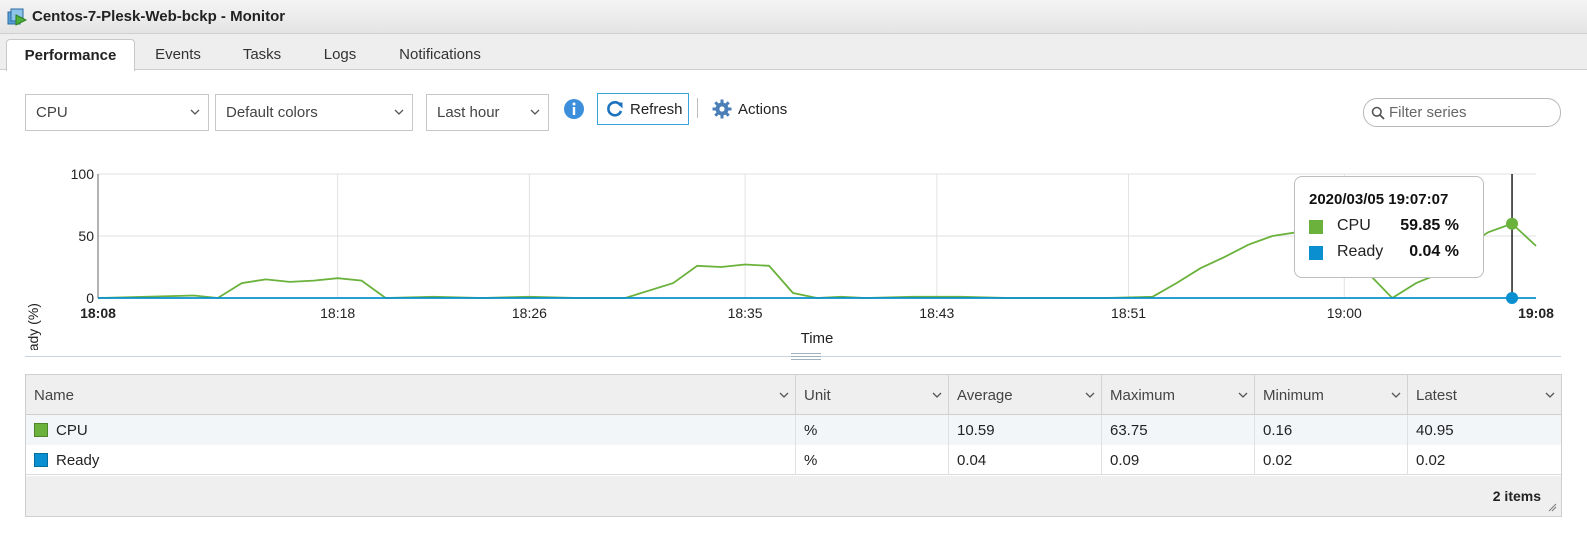 Image resolution: width=1587 pixels, height=556 pixels. Describe the element at coordinates (806, 356) in the screenshot. I see `splitter-handle` at that location.